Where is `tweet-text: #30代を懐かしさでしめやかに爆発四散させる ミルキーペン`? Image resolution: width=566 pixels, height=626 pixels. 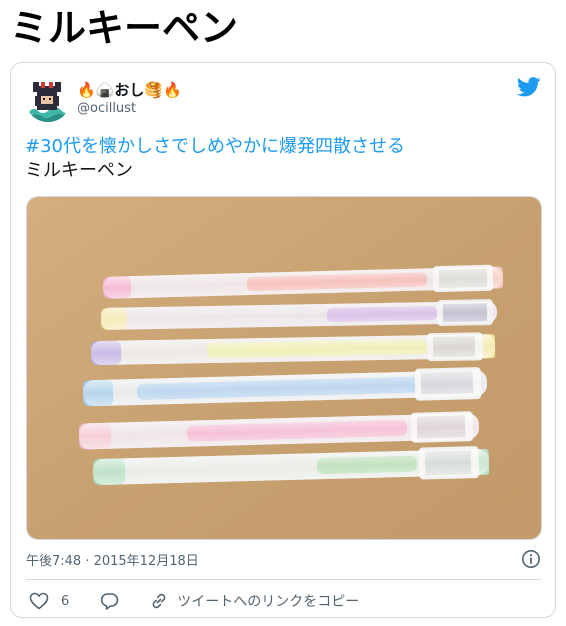 tweet-text: #30代を懐かしさでしめやかに爆発四散させる ミルキーペン is located at coordinates (283, 159).